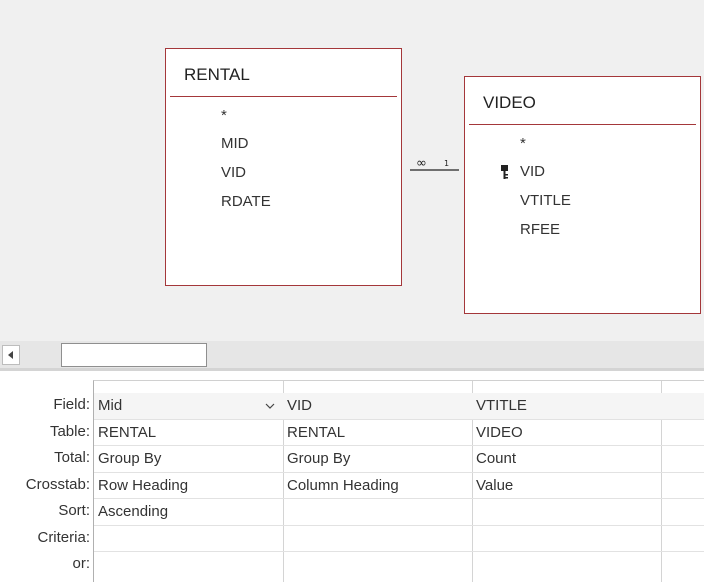 This screenshot has height=582, width=704. I want to click on grid-cell-total, so click(682, 459).